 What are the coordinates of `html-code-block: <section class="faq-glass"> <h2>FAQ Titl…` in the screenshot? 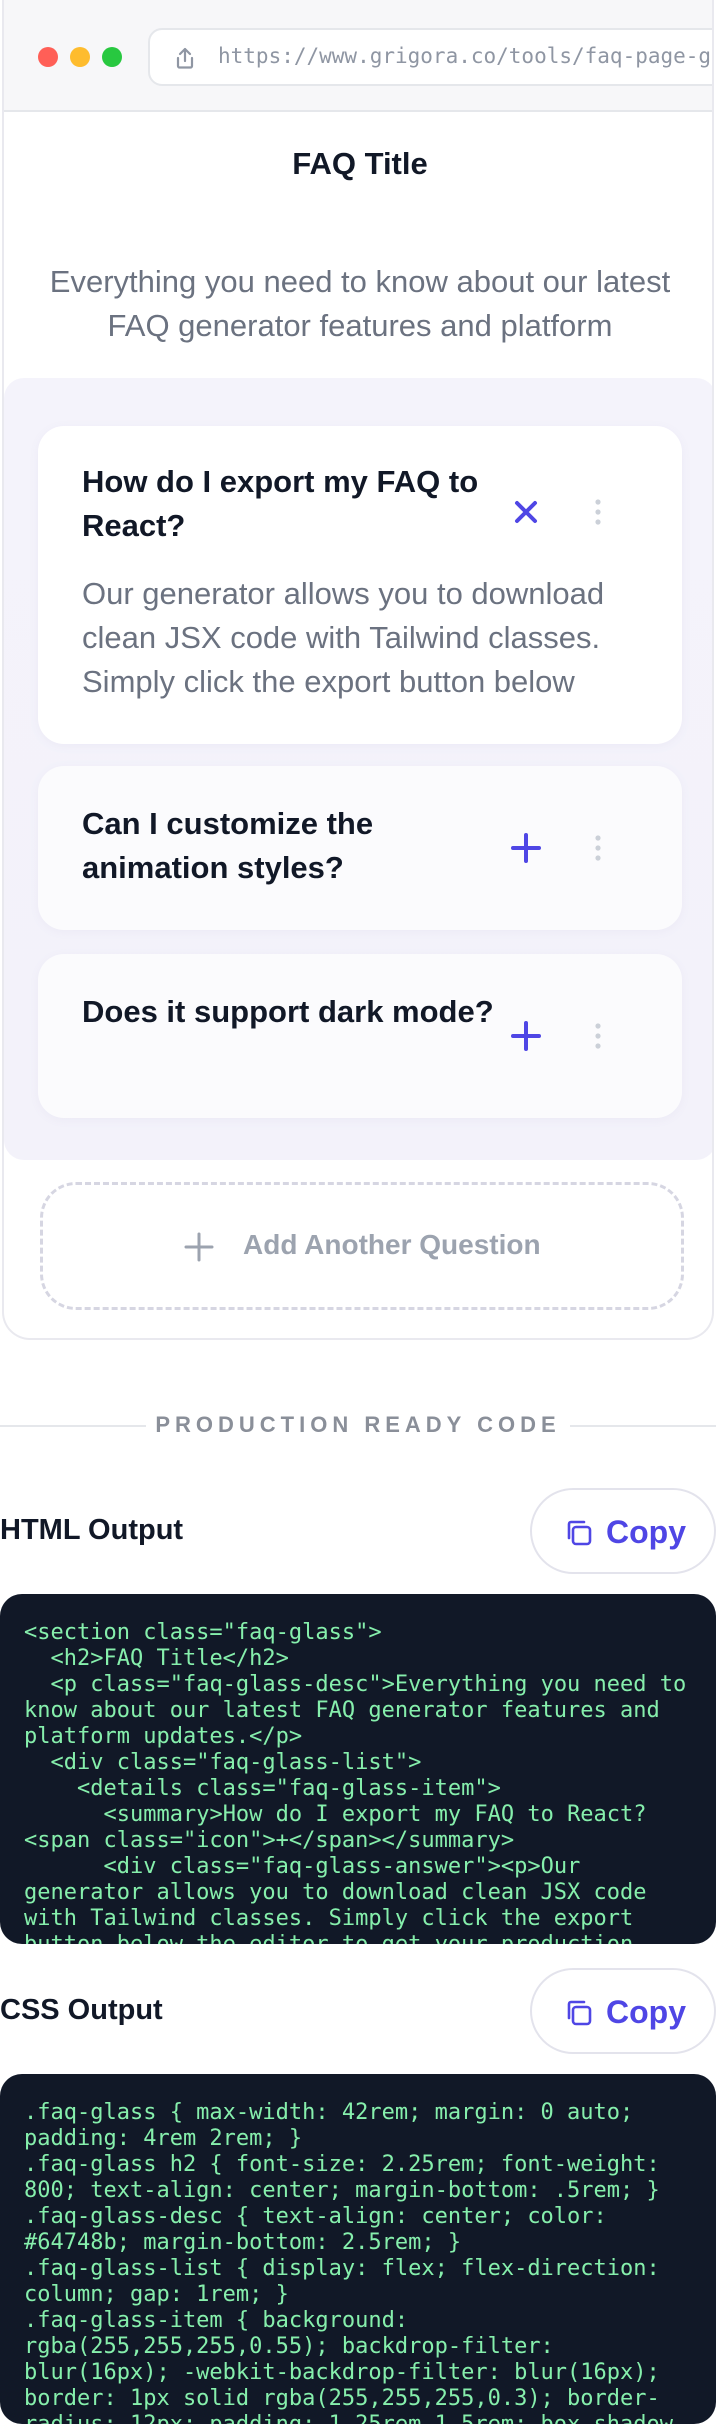 It's located at (358, 1769).